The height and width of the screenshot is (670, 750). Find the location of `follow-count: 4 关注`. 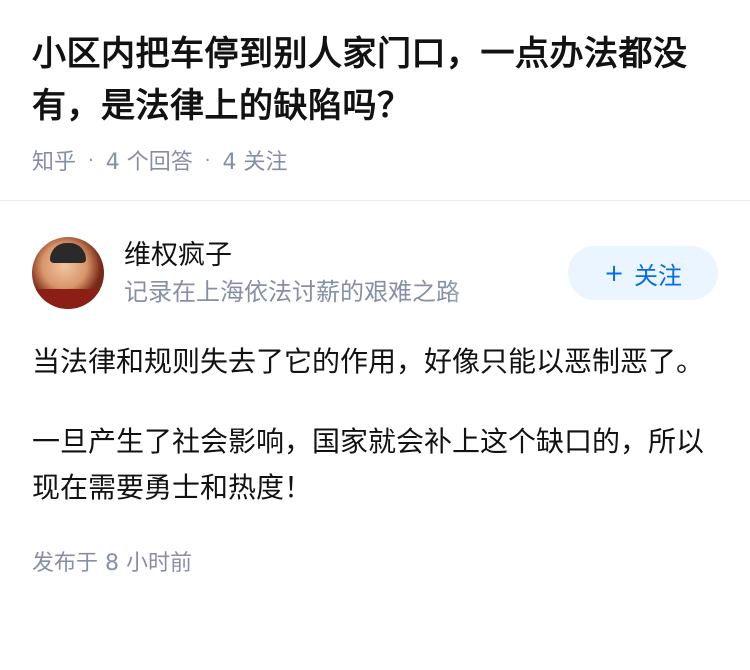

follow-count: 4 关注 is located at coordinates (255, 162).